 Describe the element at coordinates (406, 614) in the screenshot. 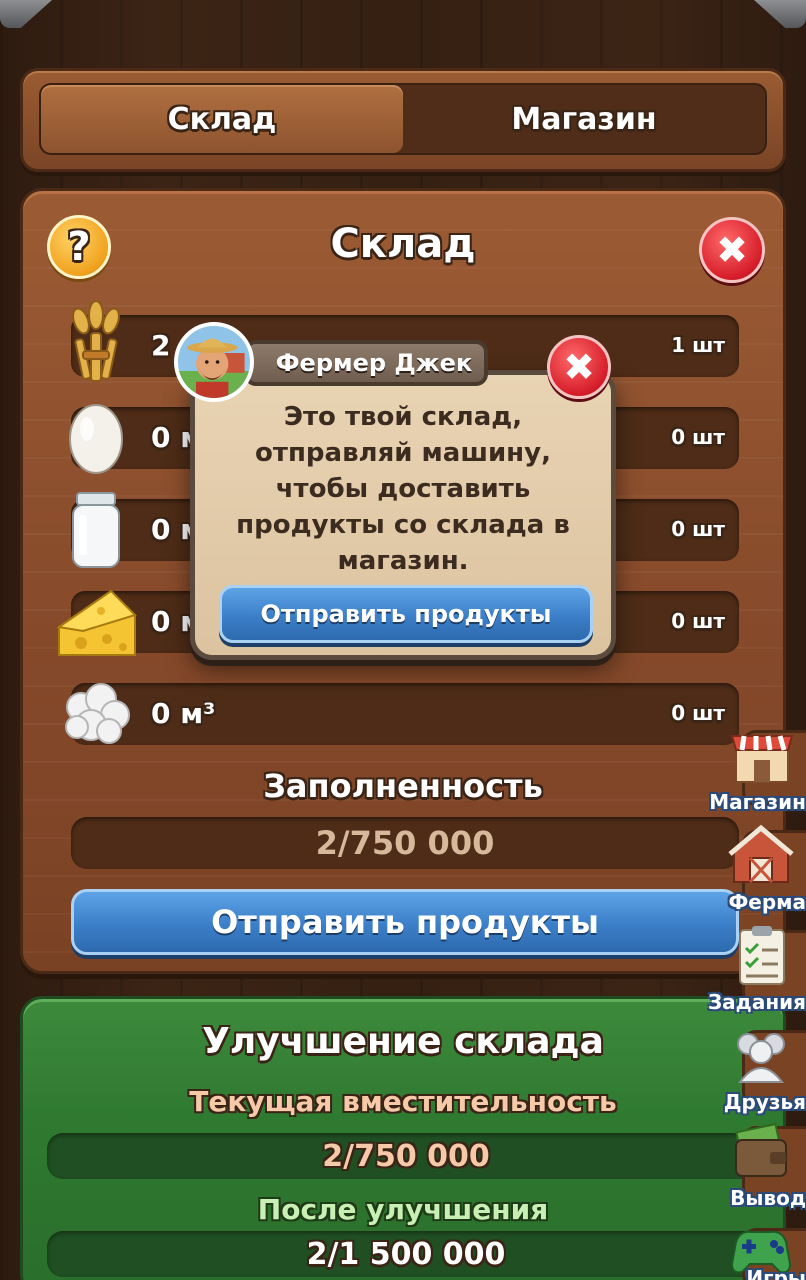

I see `popup-send-products-button: Отправить продукты` at that location.